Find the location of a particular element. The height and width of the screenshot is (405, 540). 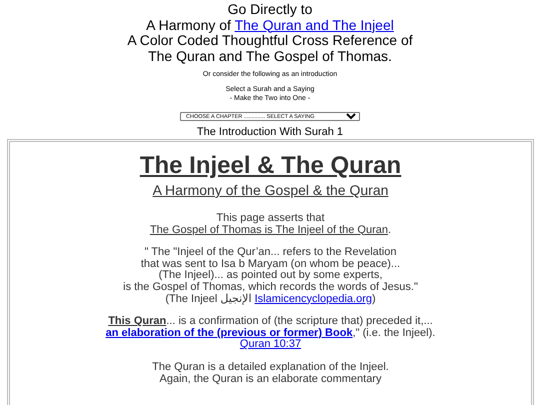

header-text: A Color Coded Thoughtful Cross Reference of is located at coordinates (270, 40).